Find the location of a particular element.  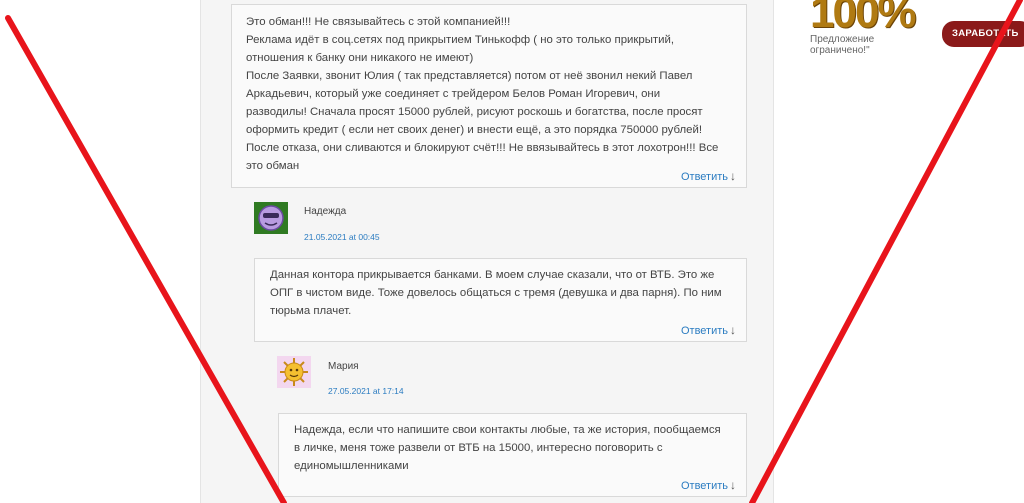

ad-banner: 100% Предложение ограничено!" ЗАРАБОТАТЬ is located at coordinates (907, 30).